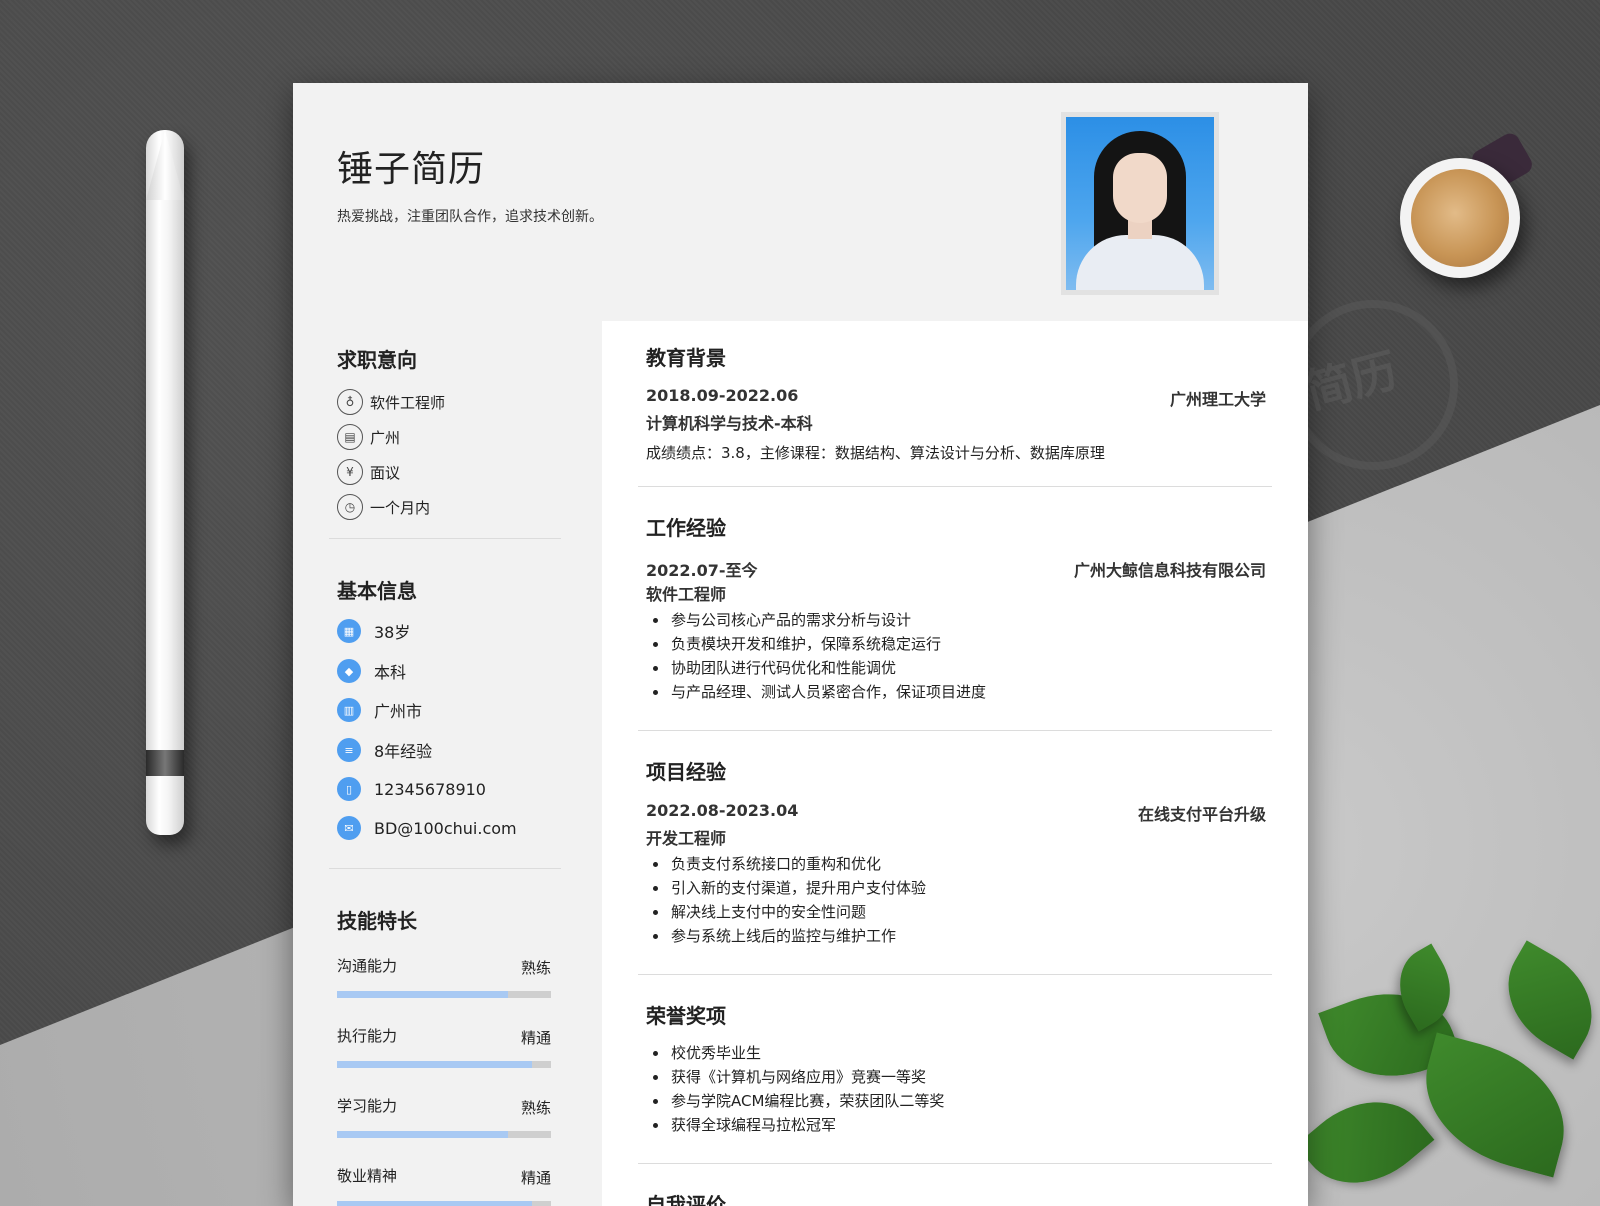 Image resolution: width=1600 pixels, height=1206 pixels. Describe the element at coordinates (786, 912) in the screenshot. I see `list-item: 解决线上支付中的安全性问题` at that location.